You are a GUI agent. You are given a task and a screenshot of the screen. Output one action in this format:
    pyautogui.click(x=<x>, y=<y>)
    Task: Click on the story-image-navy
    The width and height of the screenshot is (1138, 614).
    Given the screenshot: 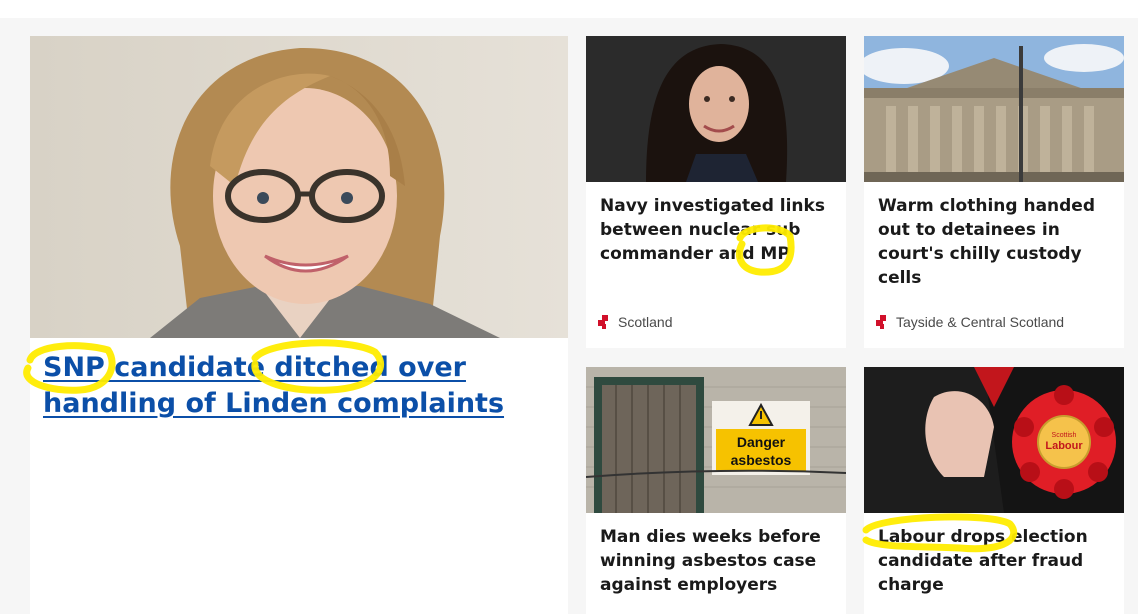 What is the action you would take?
    pyautogui.click(x=716, y=109)
    